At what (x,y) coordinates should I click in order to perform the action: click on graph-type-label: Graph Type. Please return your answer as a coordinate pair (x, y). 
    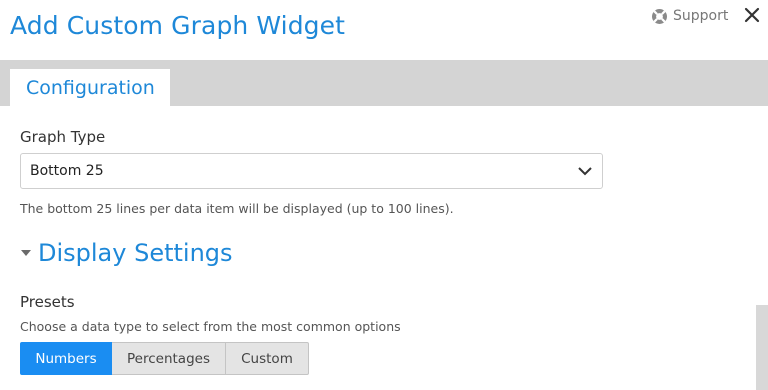
    Looking at the image, I should click on (63, 137).